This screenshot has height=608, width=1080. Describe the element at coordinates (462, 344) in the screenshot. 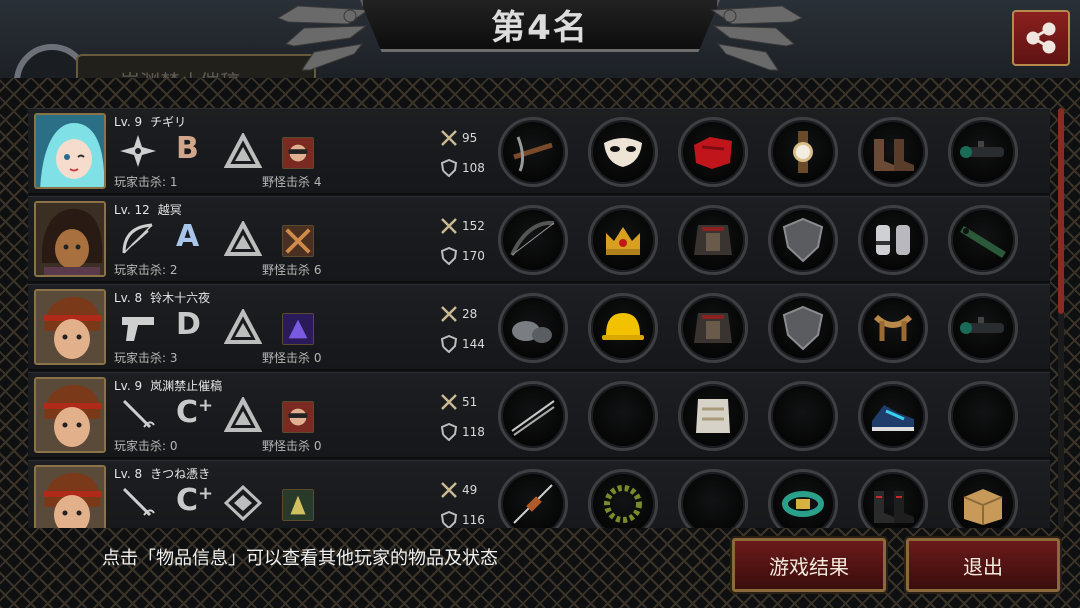

I see `defense-stat: 144` at that location.